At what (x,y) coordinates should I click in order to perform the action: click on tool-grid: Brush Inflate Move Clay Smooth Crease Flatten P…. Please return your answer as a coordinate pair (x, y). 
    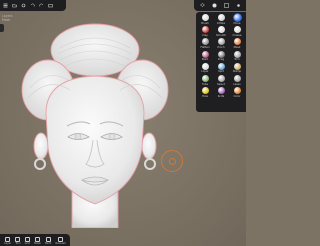
    Looking at the image, I should click on (221, 56).